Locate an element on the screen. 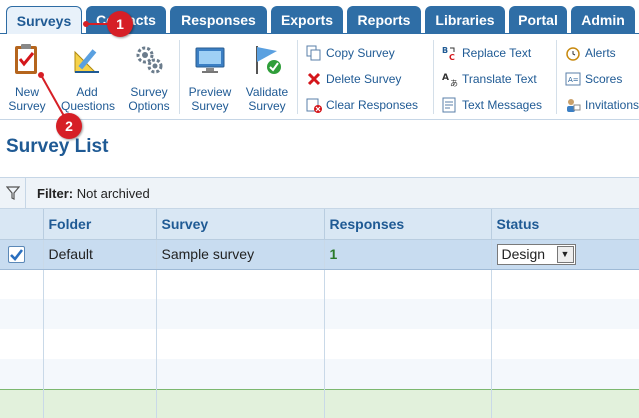  callout-connectors is located at coordinates (75, 69).